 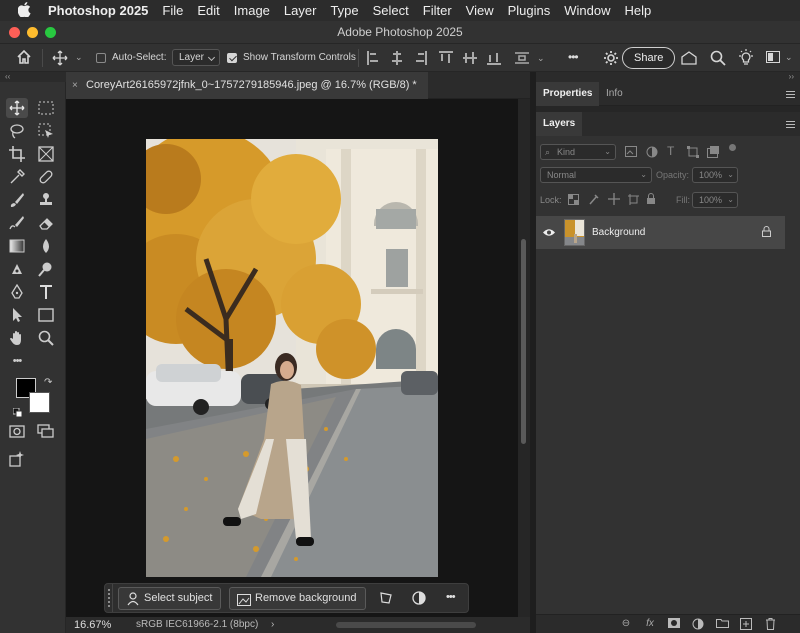 What do you see at coordinates (626, 624) in the screenshot?
I see `link-layers-icon: ⊖` at bounding box center [626, 624].